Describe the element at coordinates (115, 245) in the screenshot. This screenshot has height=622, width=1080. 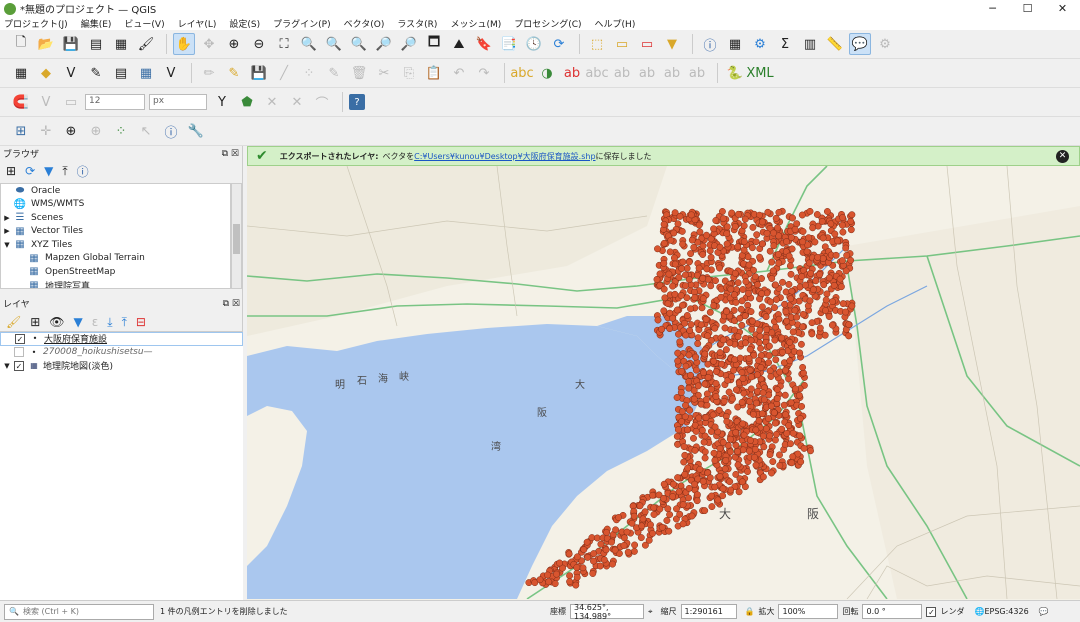
I see `browser-item: ▼ ▦ XYZ Tiles` at that location.